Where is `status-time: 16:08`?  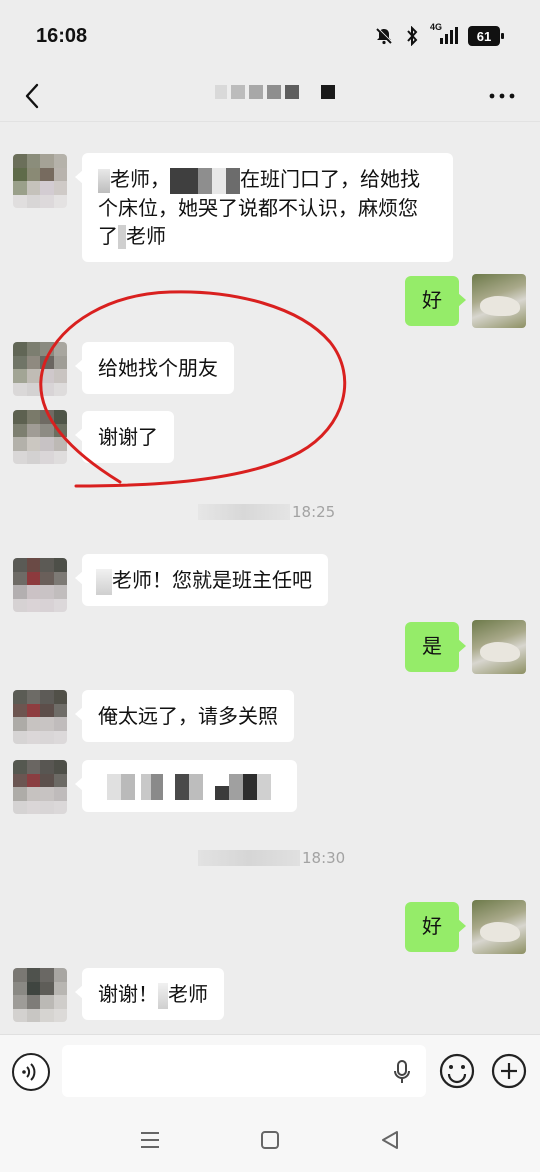 status-time: 16:08 is located at coordinates (62, 36).